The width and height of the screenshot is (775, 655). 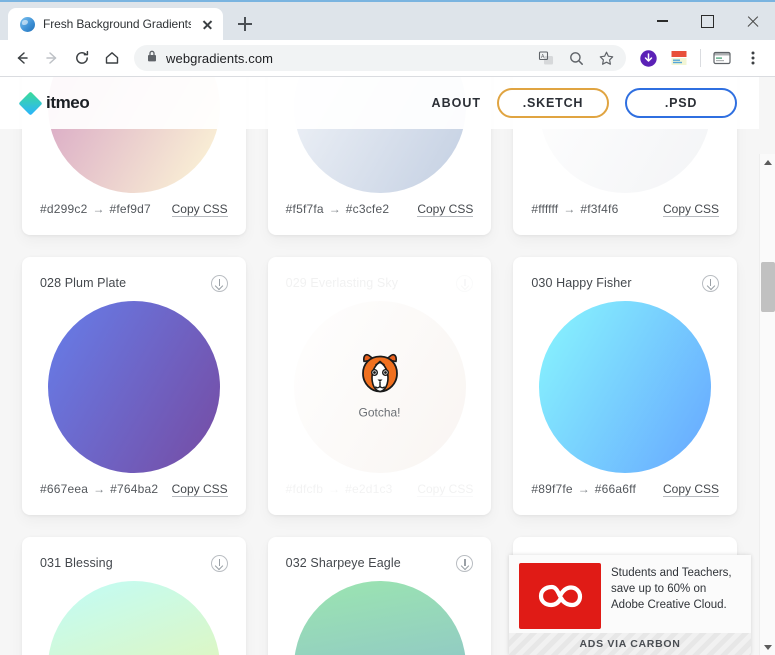 What do you see at coordinates (753, 58) in the screenshot?
I see `three-dot-menu-icon` at bounding box center [753, 58].